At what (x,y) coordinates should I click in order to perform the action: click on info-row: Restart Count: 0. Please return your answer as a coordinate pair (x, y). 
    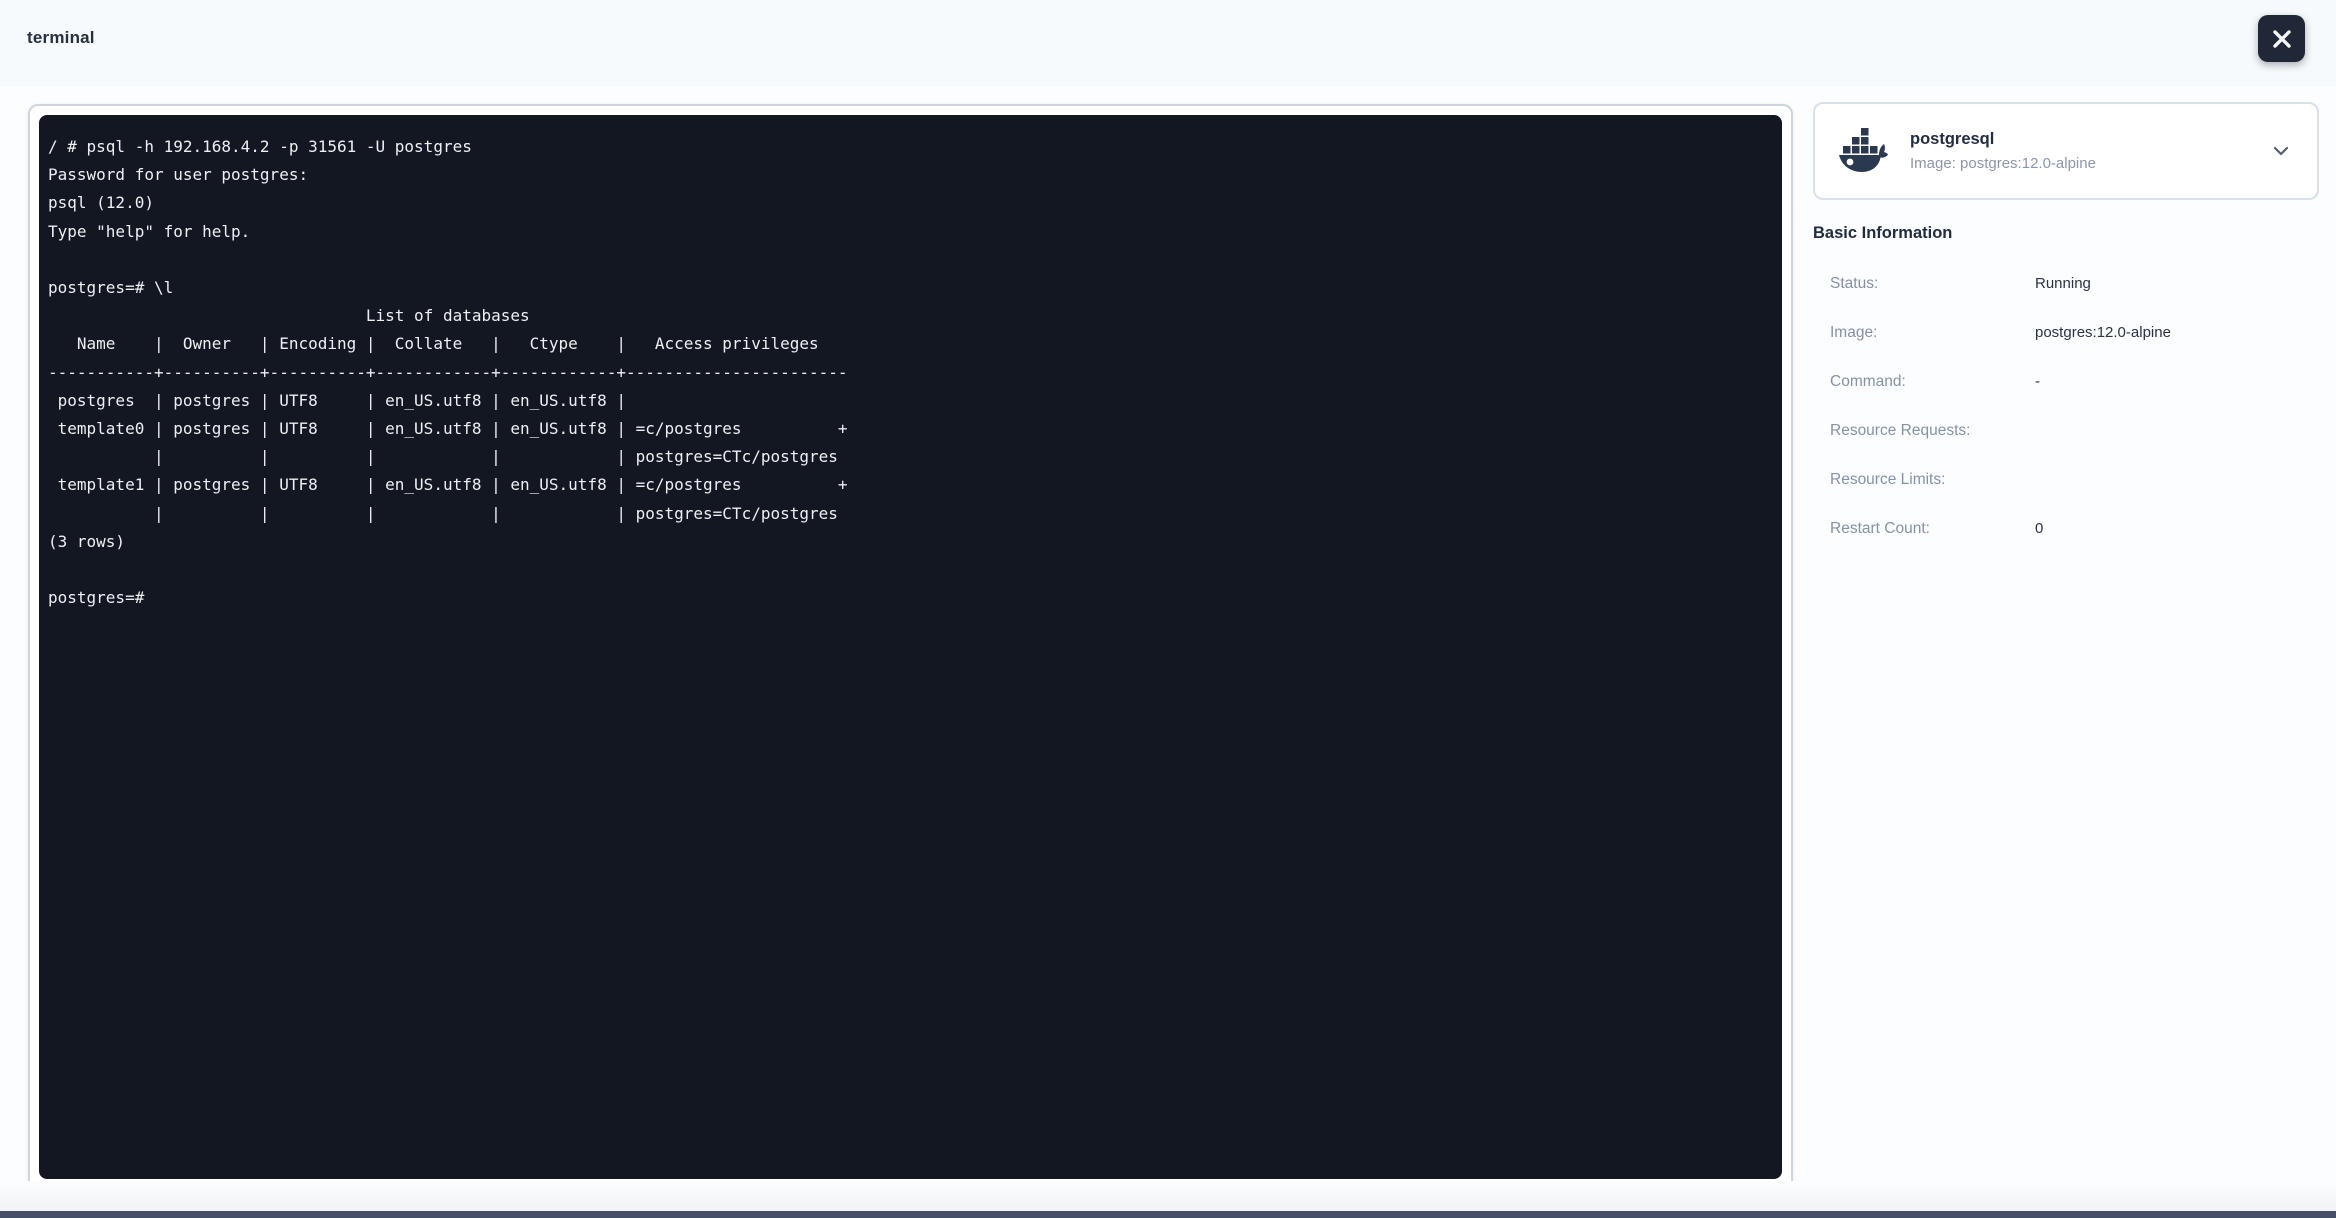
    Looking at the image, I should click on (2070, 528).